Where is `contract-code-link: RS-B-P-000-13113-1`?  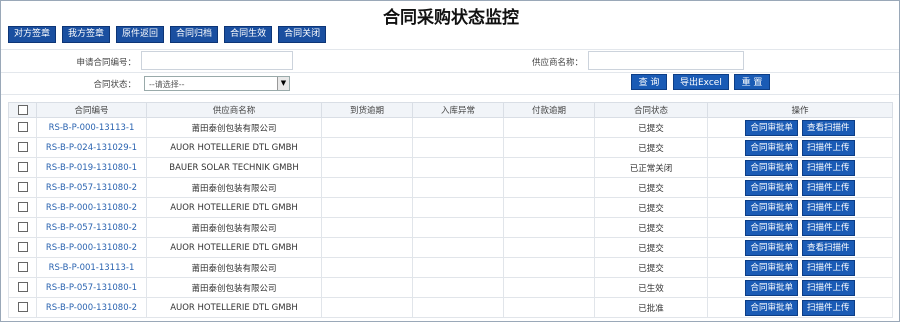
contract-code-link: RS-B-P-000-13113-1 is located at coordinates (91, 127).